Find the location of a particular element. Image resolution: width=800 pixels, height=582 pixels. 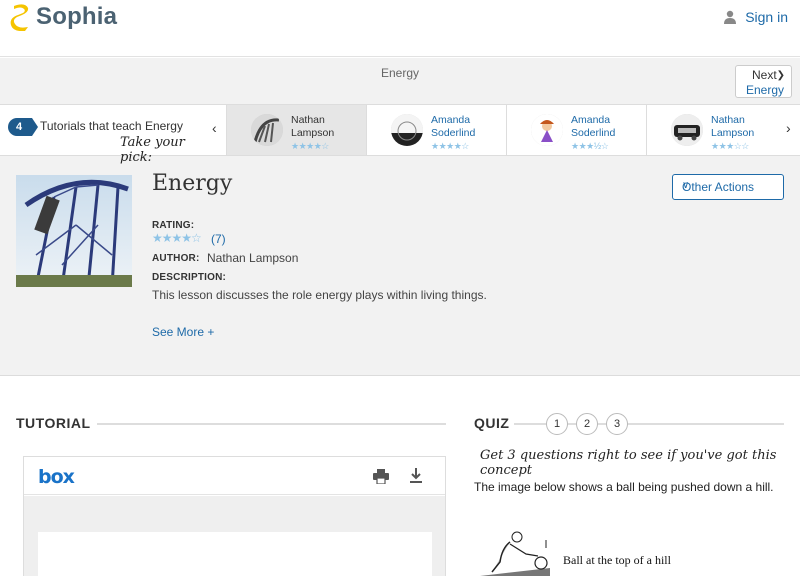

lesson-title: Energy is located at coordinates (192, 183).